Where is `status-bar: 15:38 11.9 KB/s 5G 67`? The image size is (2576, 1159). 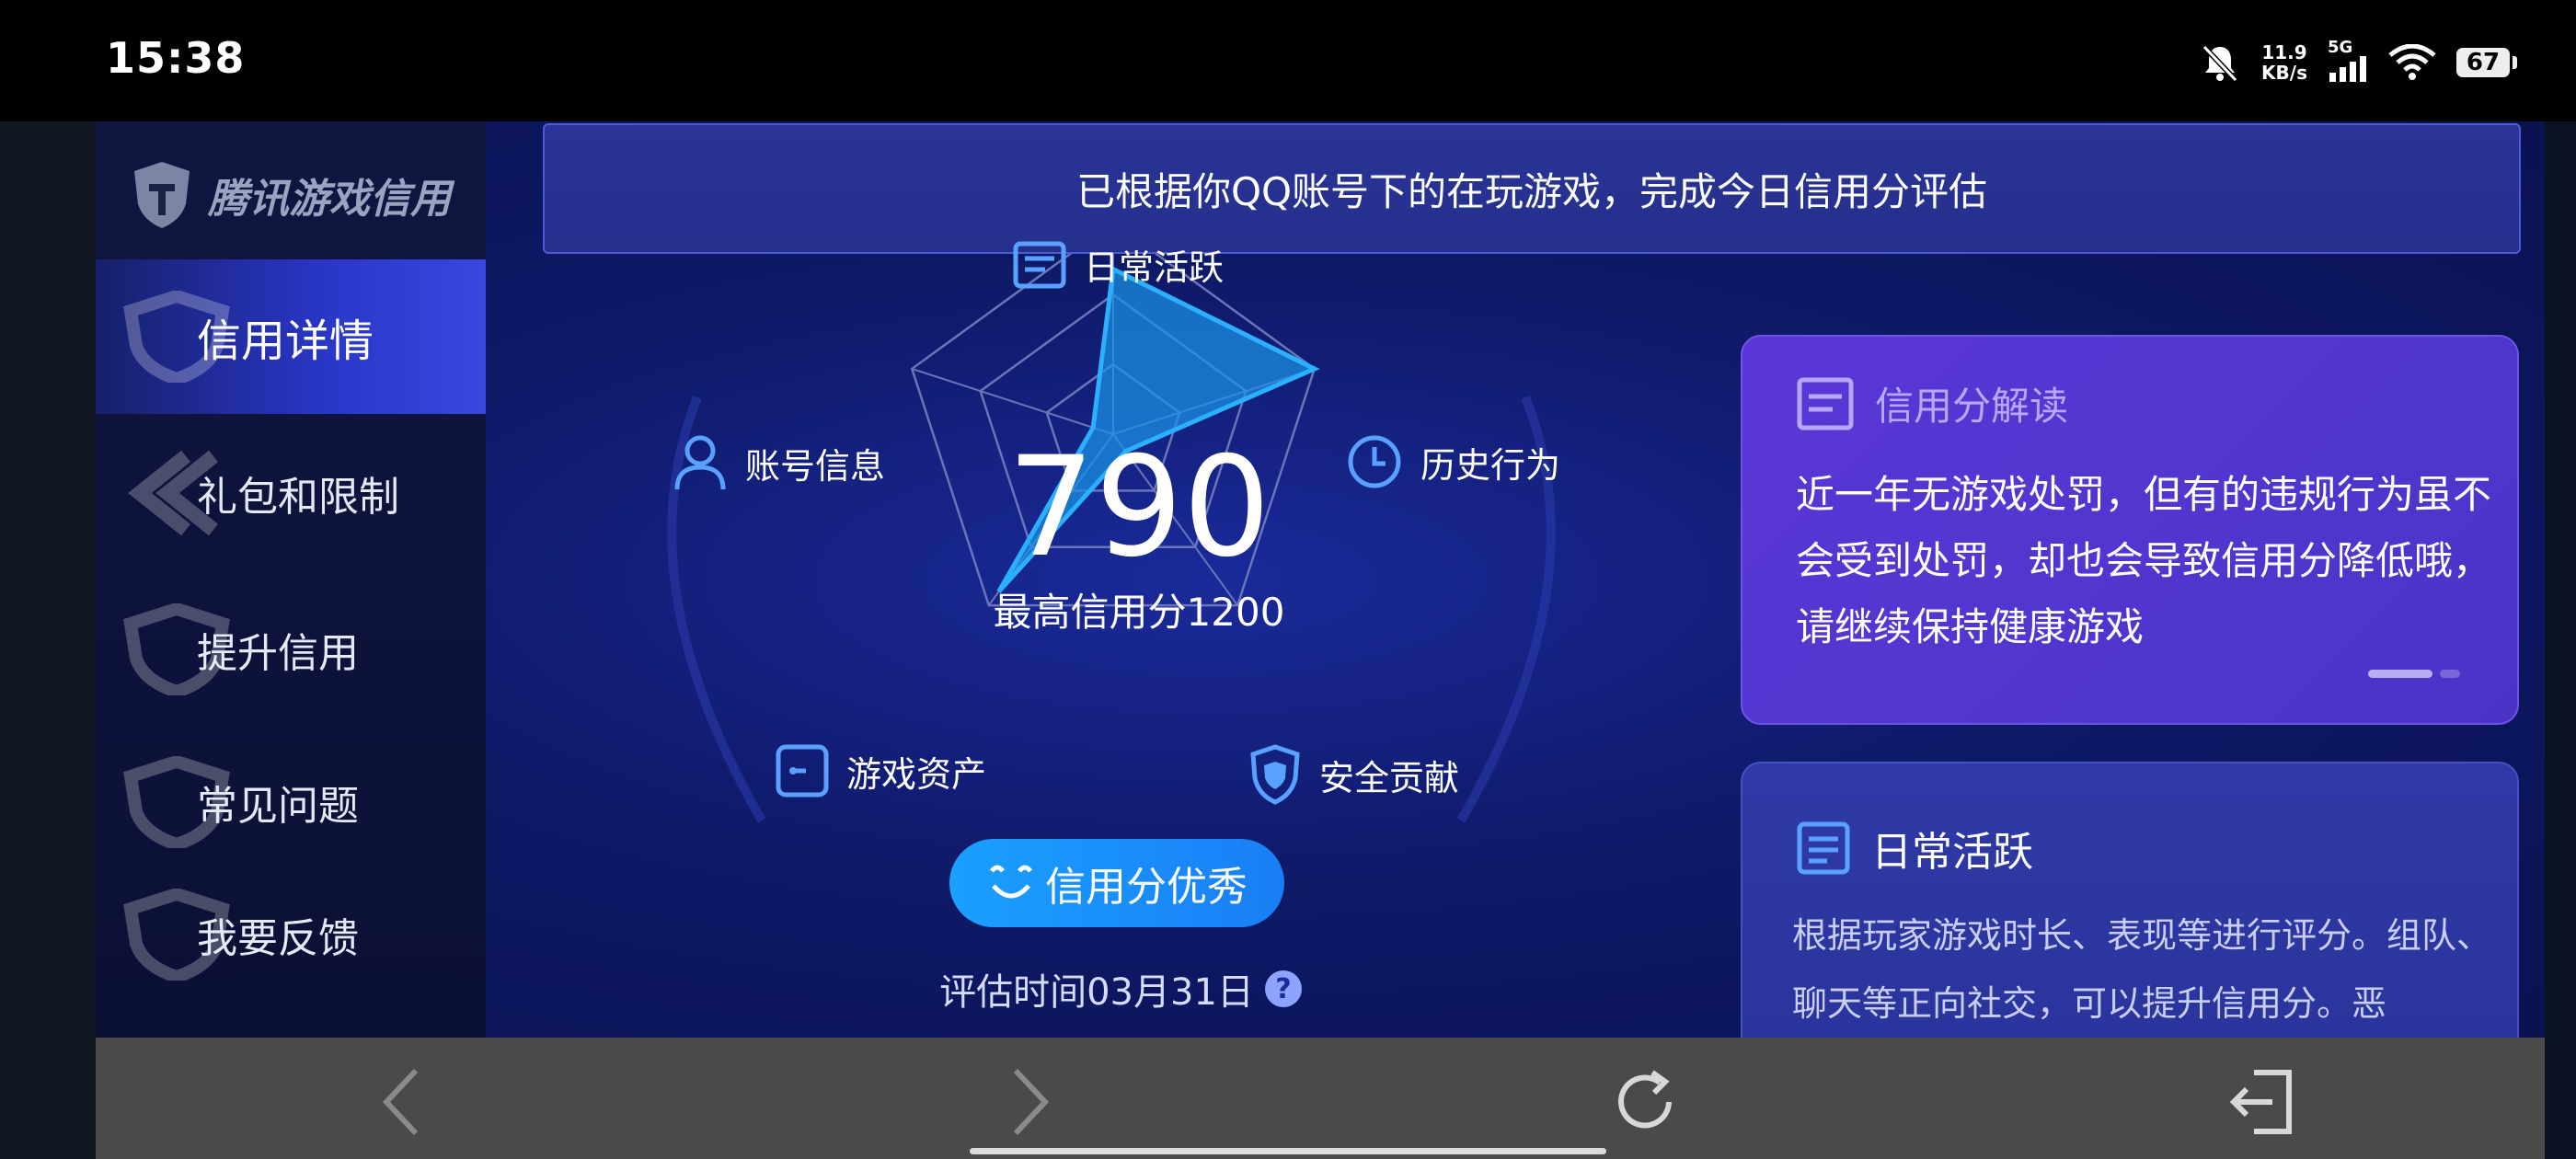 status-bar: 15:38 11.9 KB/s 5G 67 is located at coordinates (1288, 60).